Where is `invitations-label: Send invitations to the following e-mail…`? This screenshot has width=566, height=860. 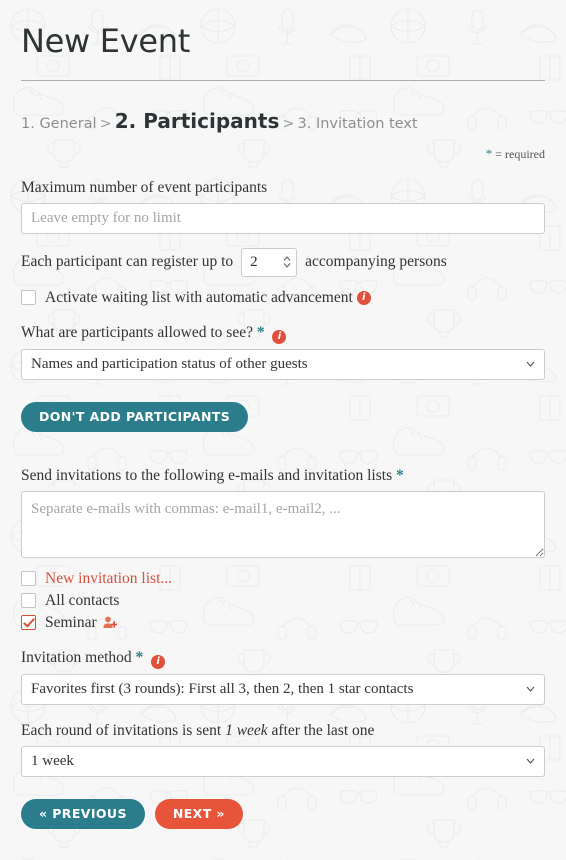
invitations-label: Send invitations to the following e-mail… is located at coordinates (283, 476).